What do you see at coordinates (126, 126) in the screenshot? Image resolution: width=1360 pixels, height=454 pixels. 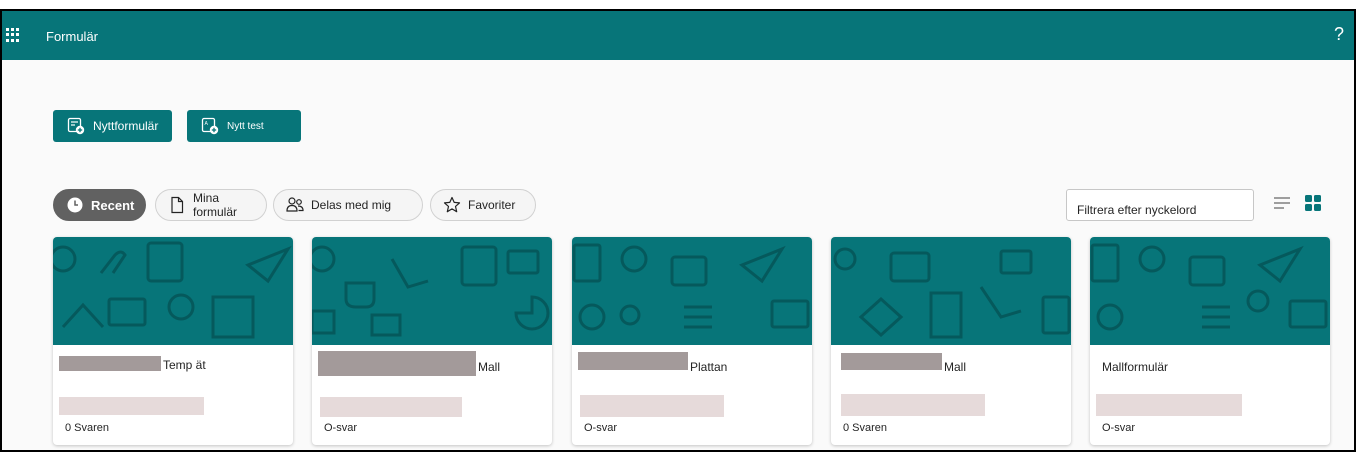 I see `new-form-label: Nyttformulär` at bounding box center [126, 126].